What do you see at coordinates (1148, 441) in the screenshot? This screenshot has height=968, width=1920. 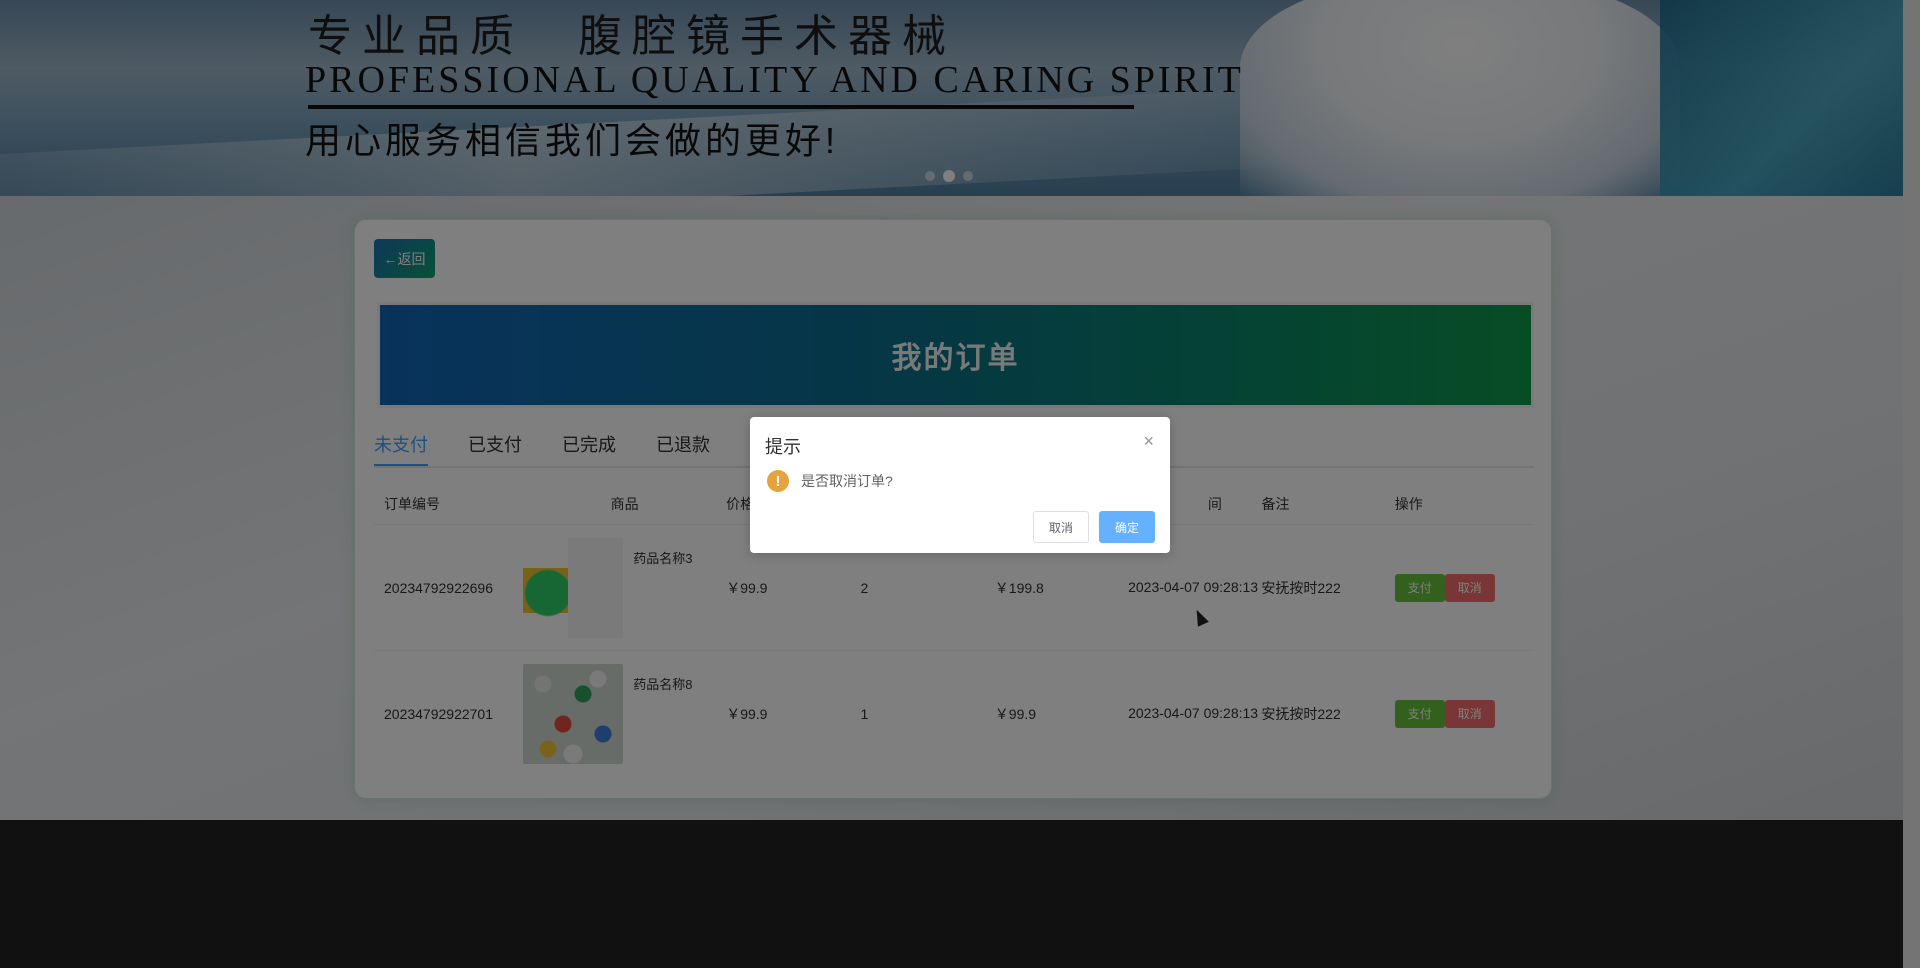 I see `close-icon: ×` at bounding box center [1148, 441].